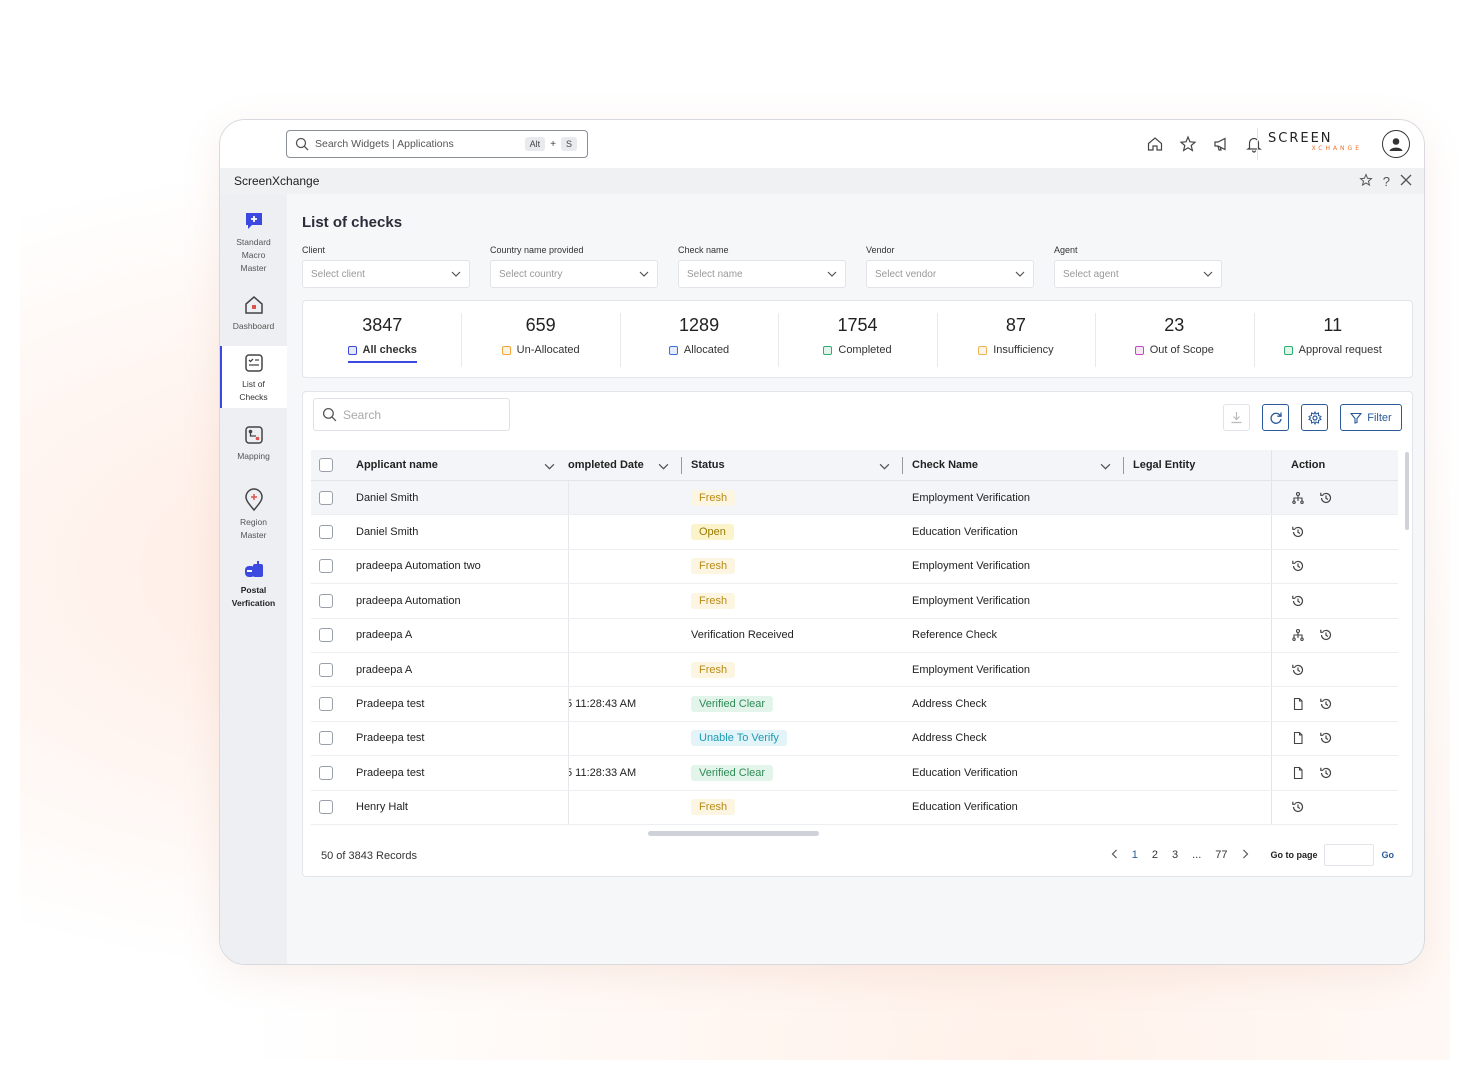 The image size is (1464, 1084). Describe the element at coordinates (326, 465) in the screenshot. I see `select-all-checkbox` at that location.